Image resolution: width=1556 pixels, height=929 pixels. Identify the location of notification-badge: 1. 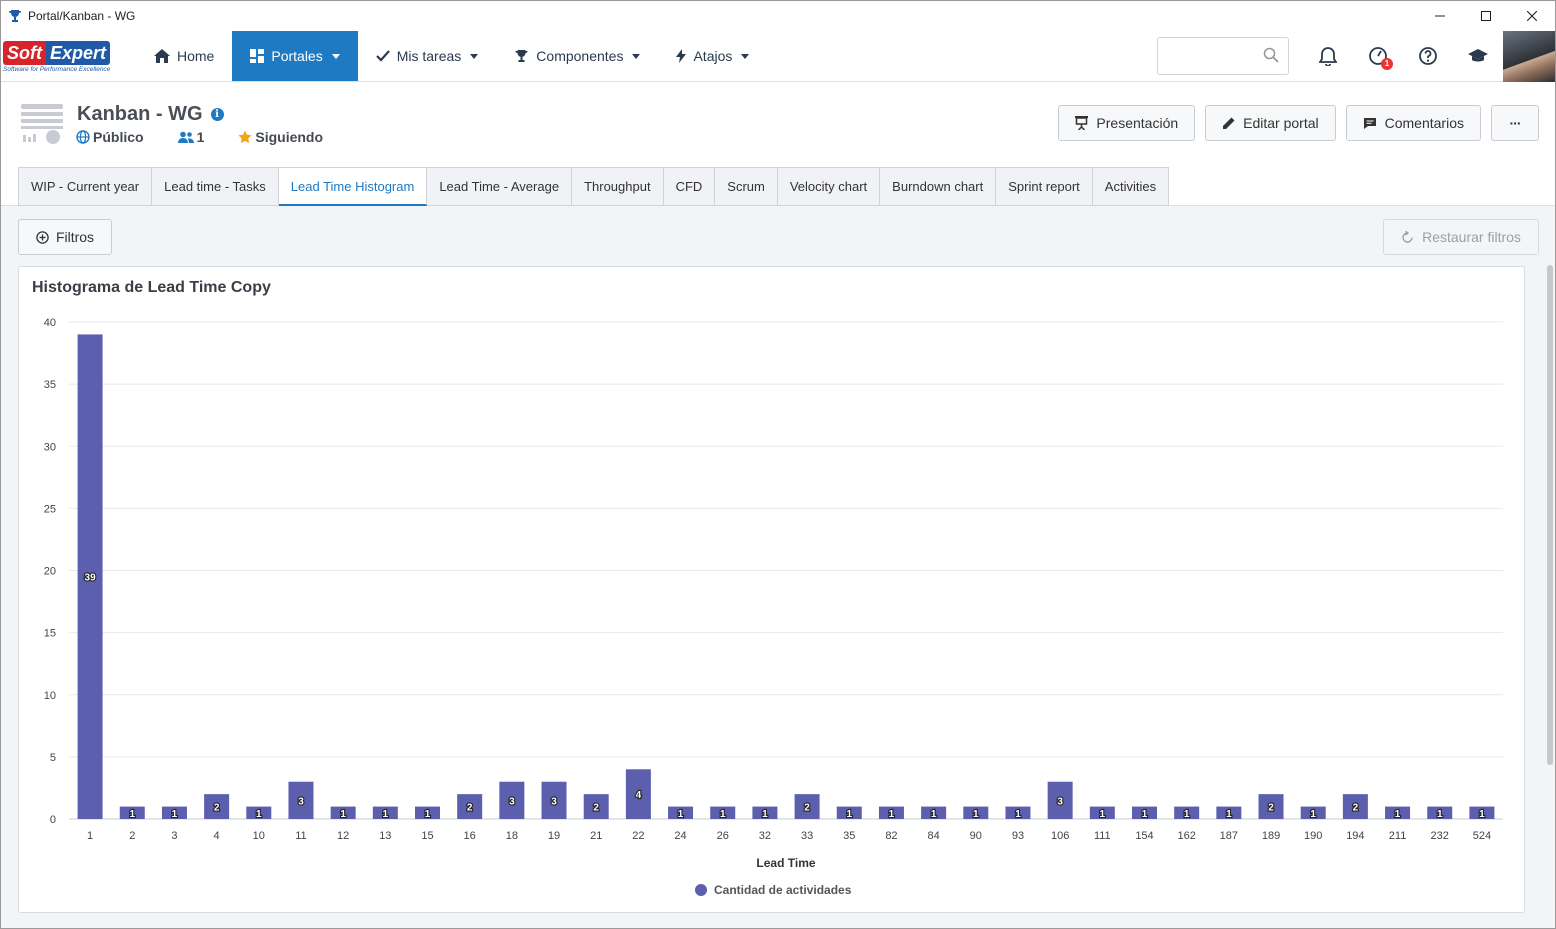
(1387, 63).